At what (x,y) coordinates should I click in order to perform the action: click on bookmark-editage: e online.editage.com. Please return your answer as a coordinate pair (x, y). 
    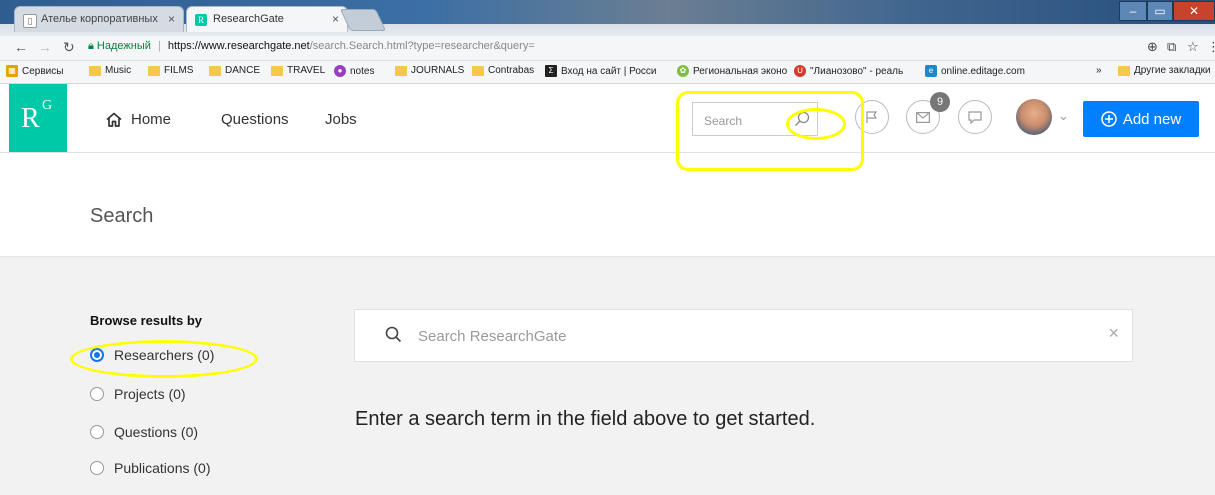
    Looking at the image, I should click on (975, 71).